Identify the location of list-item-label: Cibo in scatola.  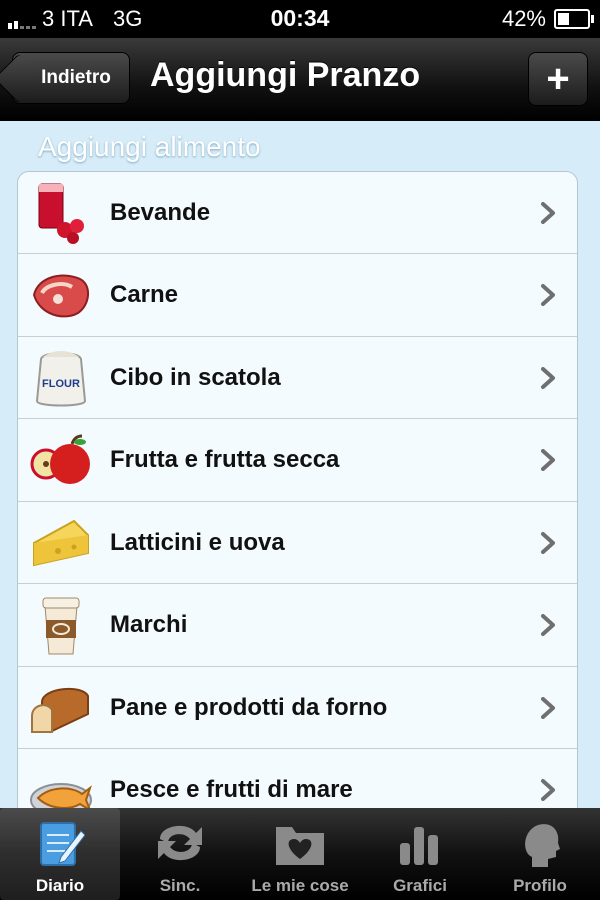
(195, 377).